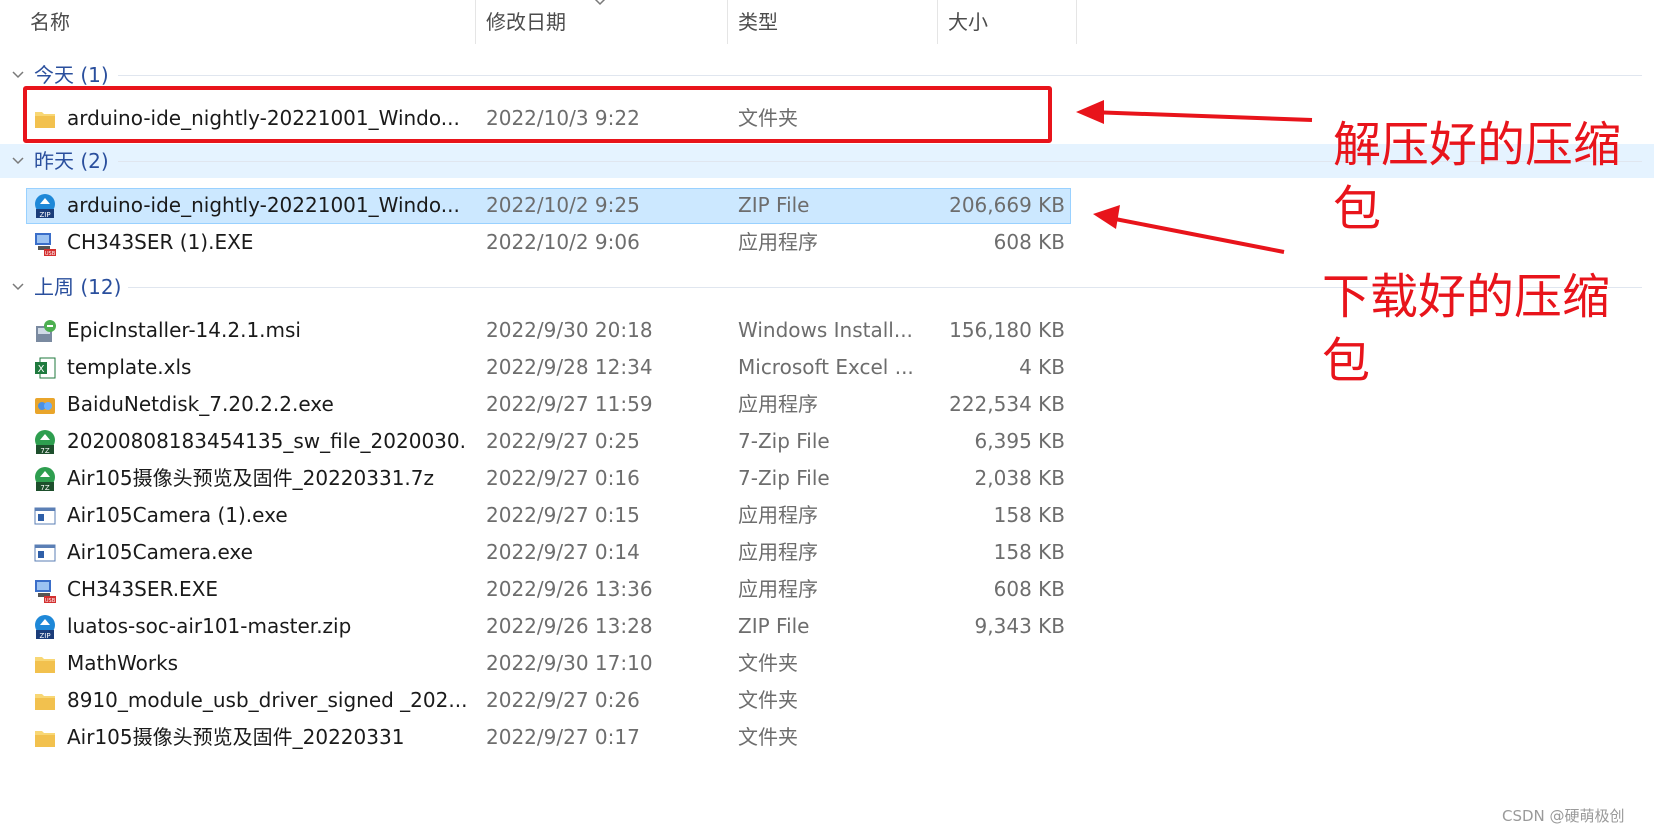 The height and width of the screenshot is (835, 1654). I want to click on annotation-extracted-line2: 包, so click(1357, 209).